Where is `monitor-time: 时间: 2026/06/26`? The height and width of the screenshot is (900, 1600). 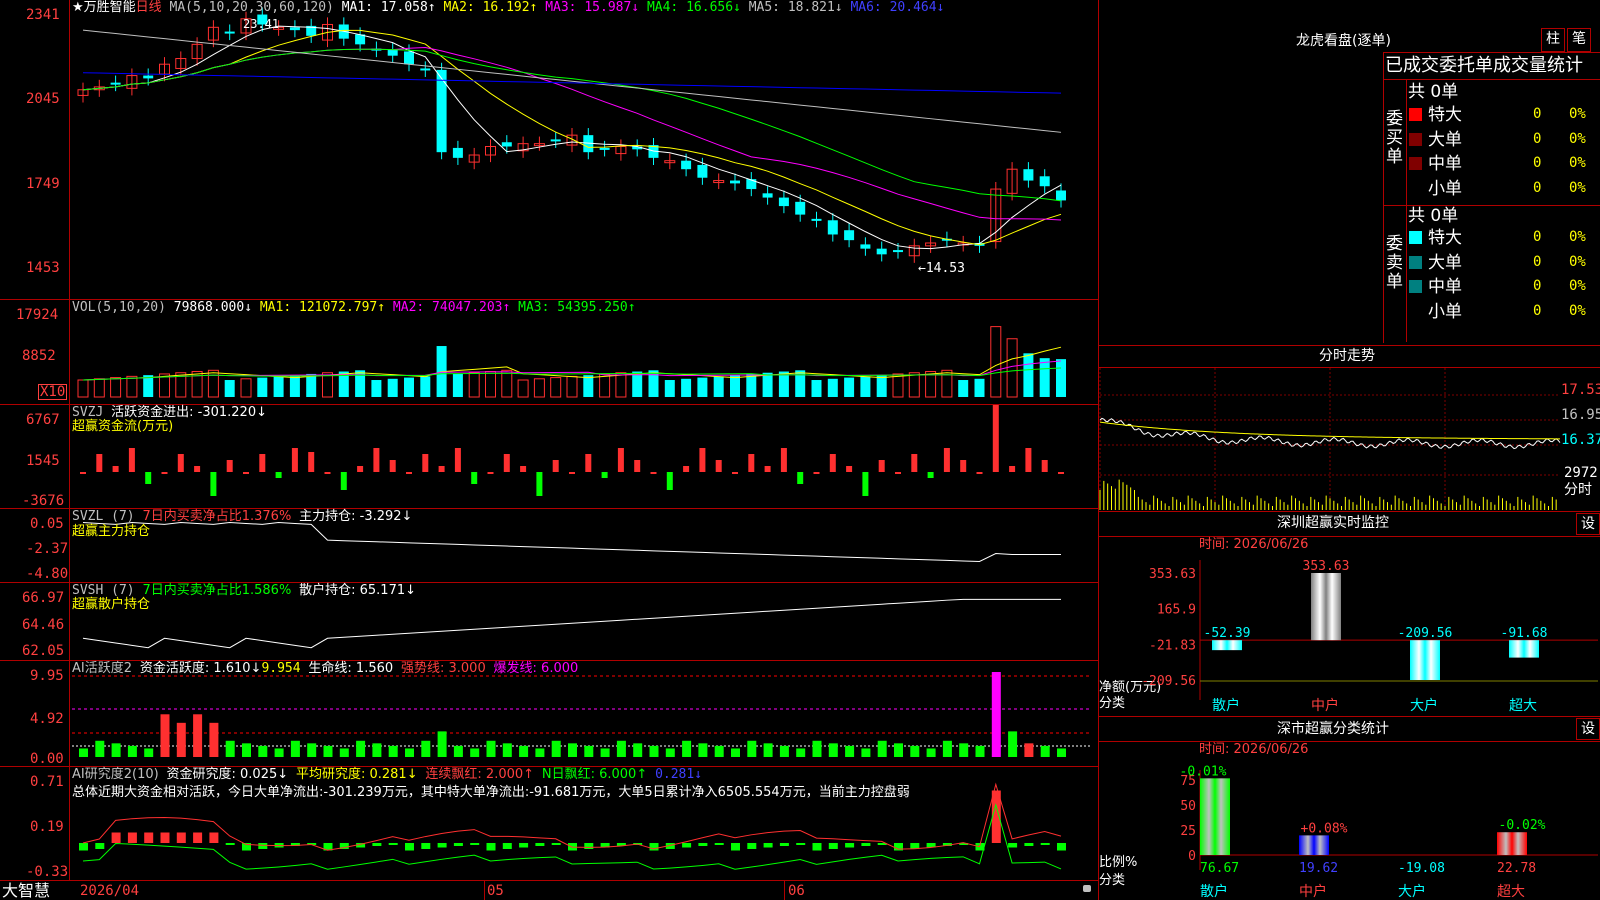 monitor-time: 时间: 2026/06/26 is located at coordinates (1254, 544).